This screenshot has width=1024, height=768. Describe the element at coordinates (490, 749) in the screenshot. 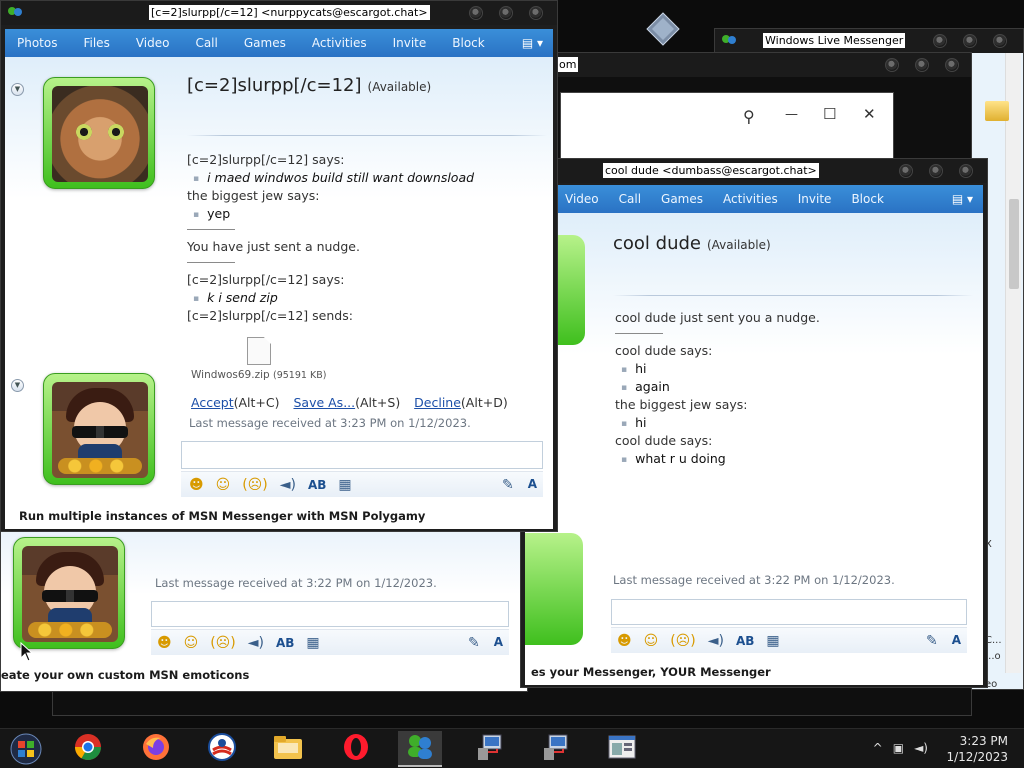

I see `taskbar-network-setup-button` at that location.